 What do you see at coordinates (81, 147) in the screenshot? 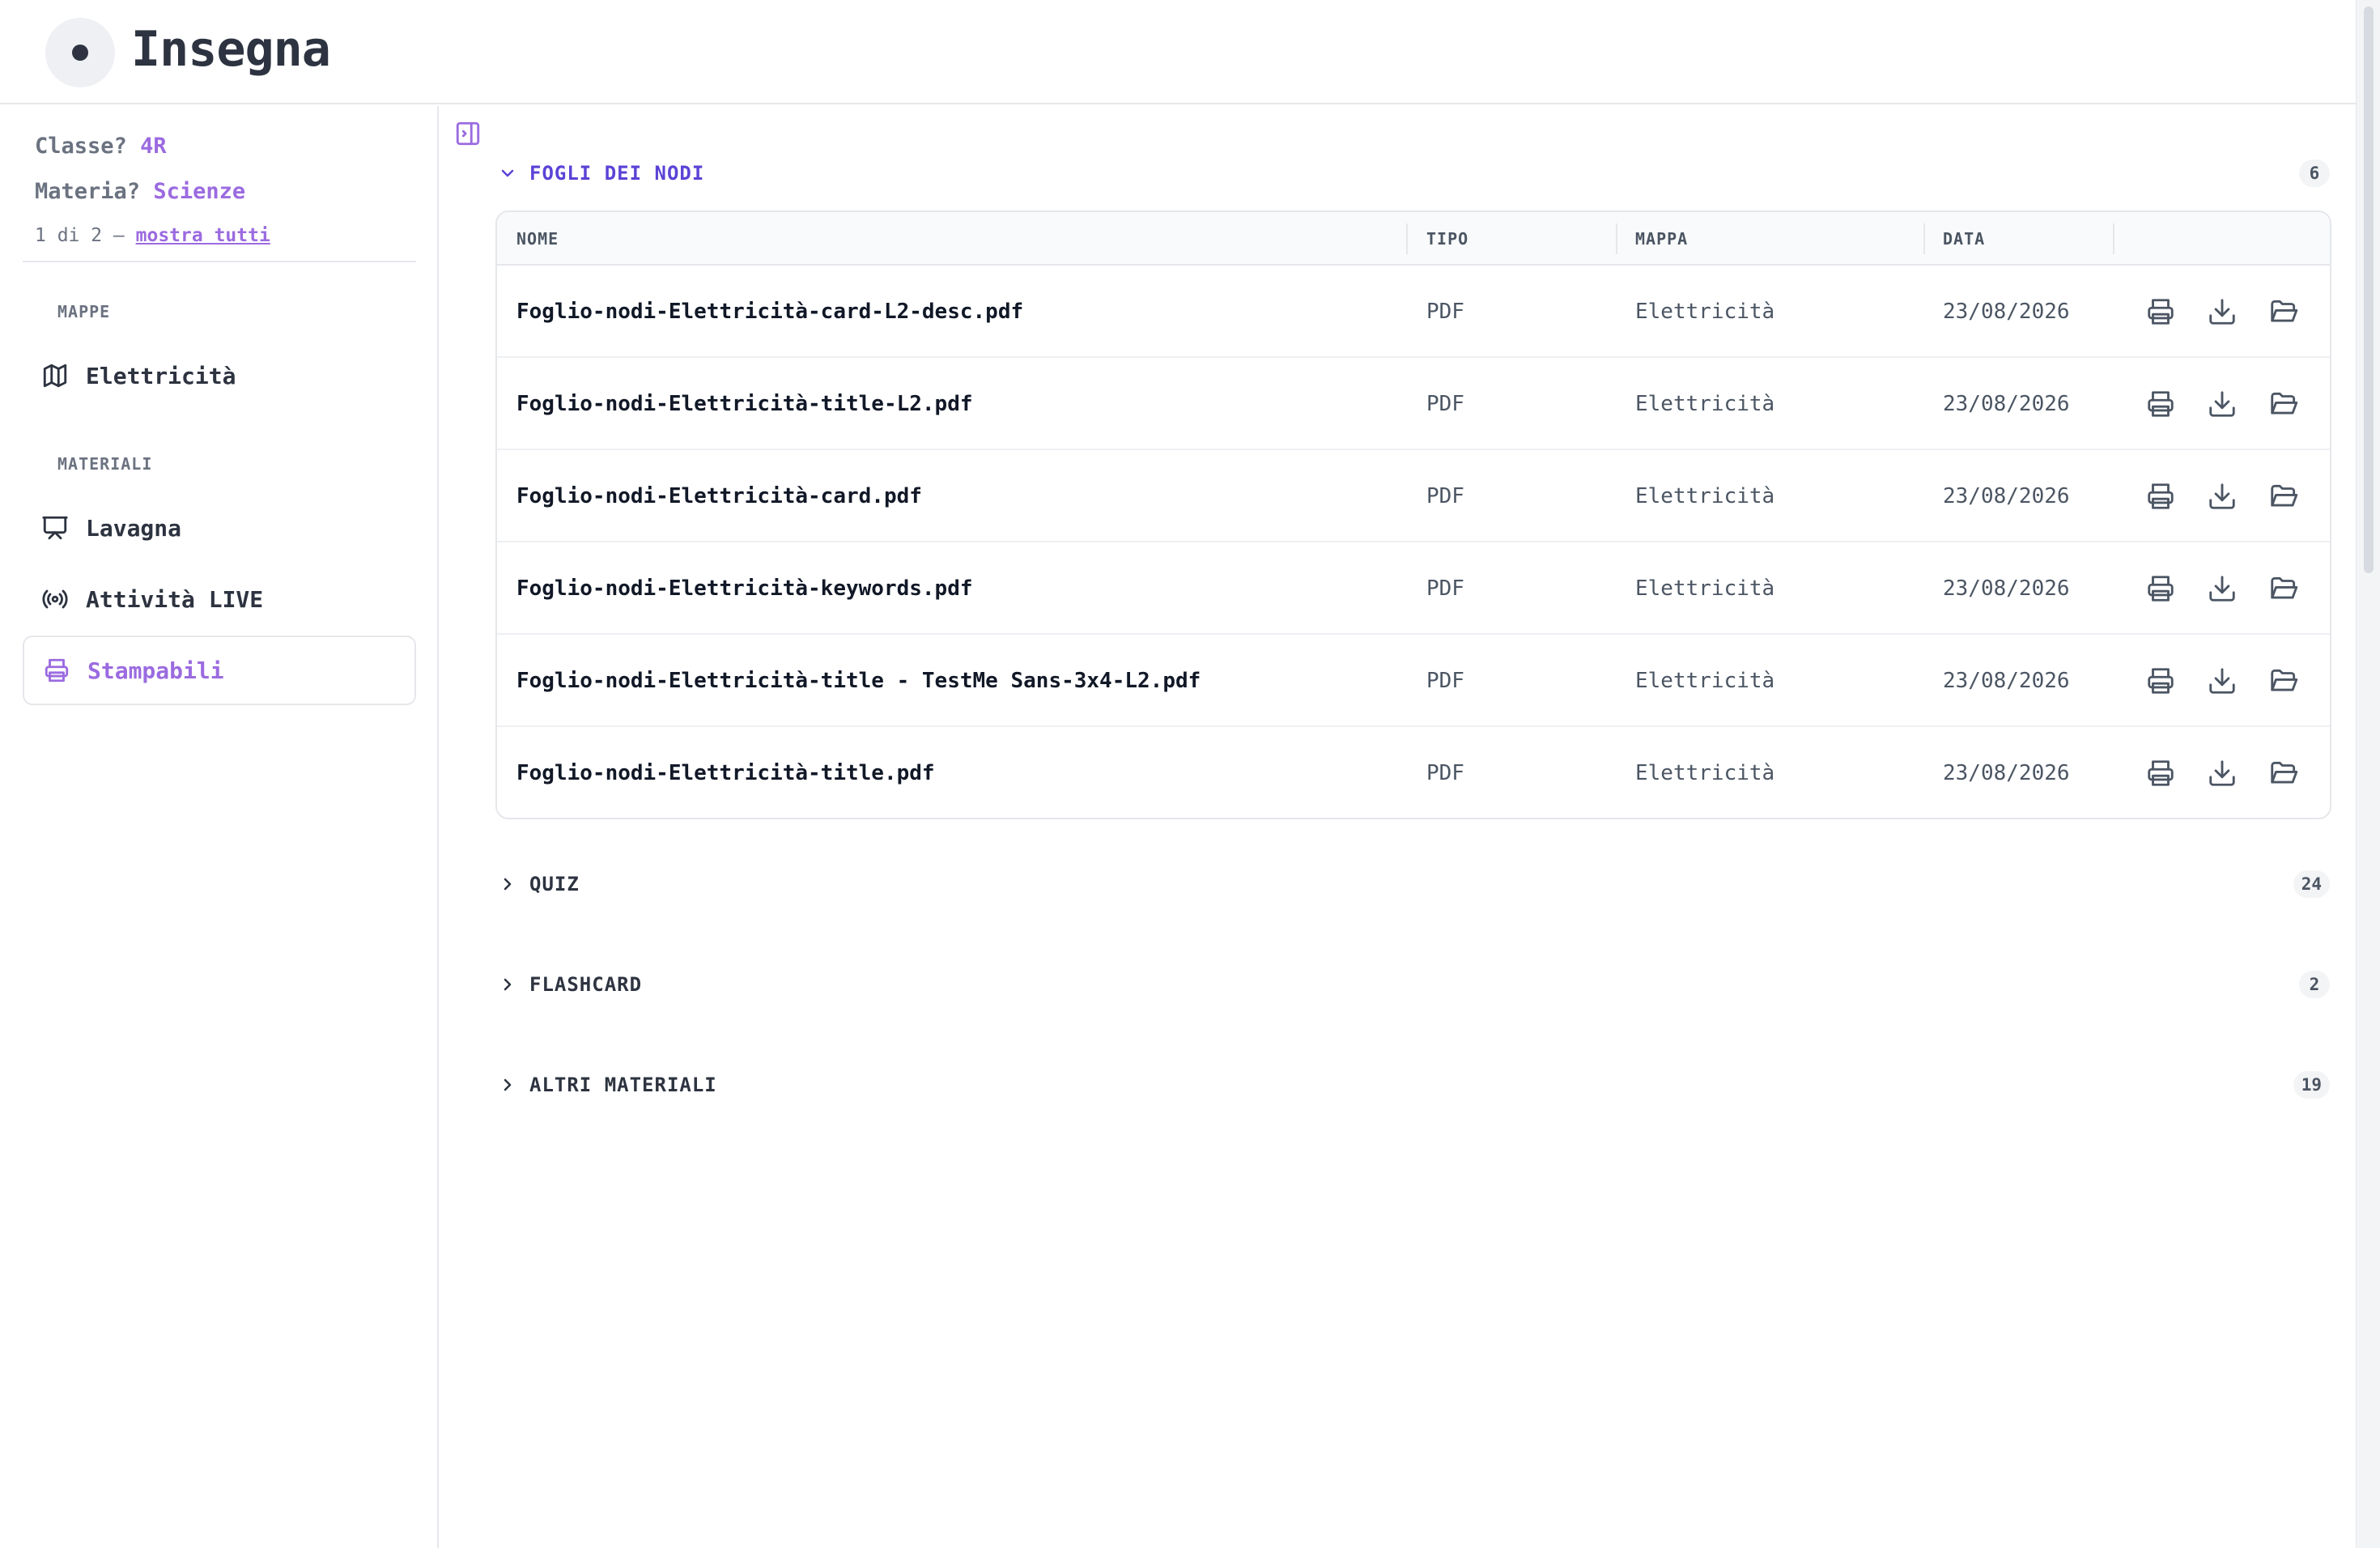
I see `class-label: Classe?` at bounding box center [81, 147].